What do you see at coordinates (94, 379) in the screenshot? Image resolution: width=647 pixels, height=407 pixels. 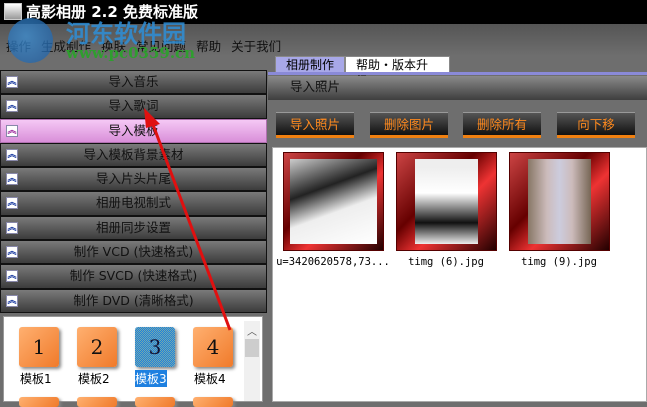 I see `template-label: 模板2` at bounding box center [94, 379].